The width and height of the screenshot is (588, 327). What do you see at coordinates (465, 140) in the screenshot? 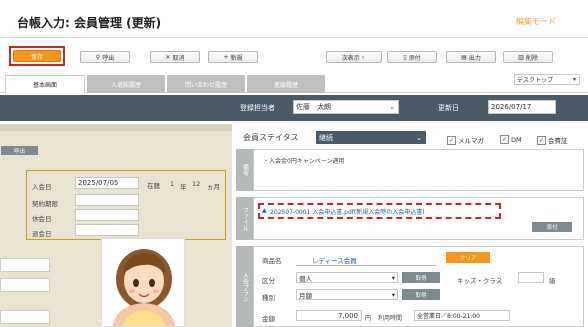
I see `mailmag-checkbox: ✓ メルマガ` at bounding box center [465, 140].